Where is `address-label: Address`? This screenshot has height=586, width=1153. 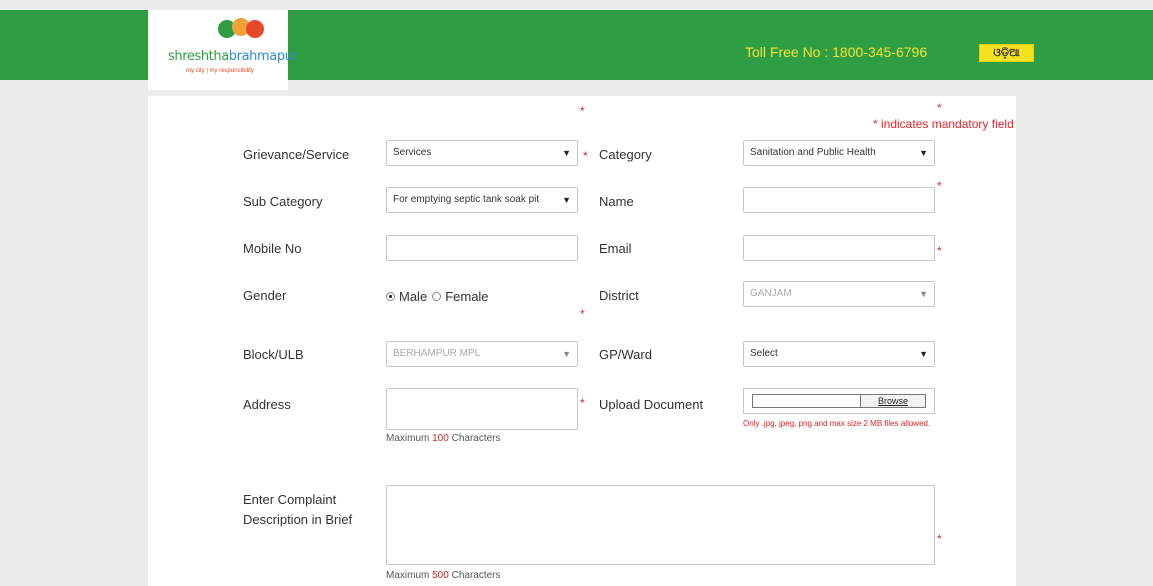
address-label: Address is located at coordinates (267, 404).